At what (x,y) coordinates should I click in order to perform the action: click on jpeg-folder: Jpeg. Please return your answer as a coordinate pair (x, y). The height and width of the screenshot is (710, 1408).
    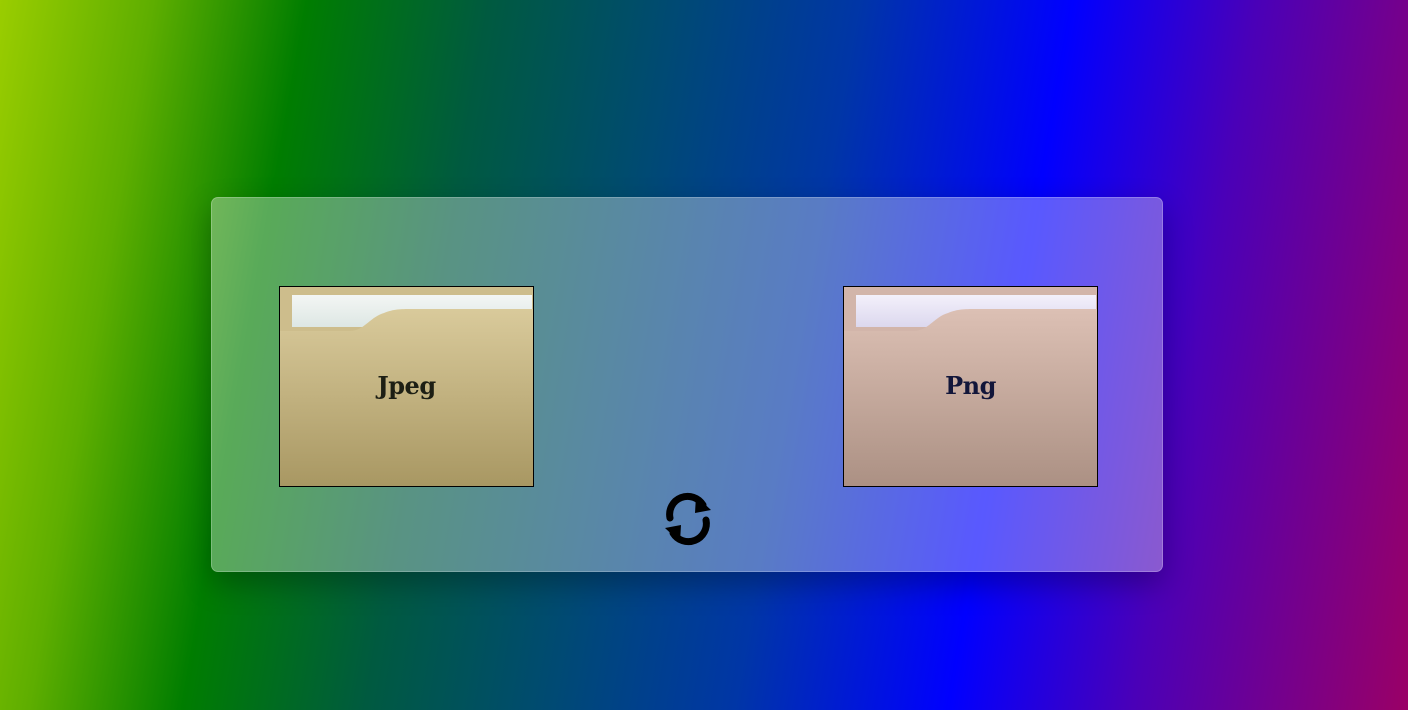
    Looking at the image, I should click on (406, 386).